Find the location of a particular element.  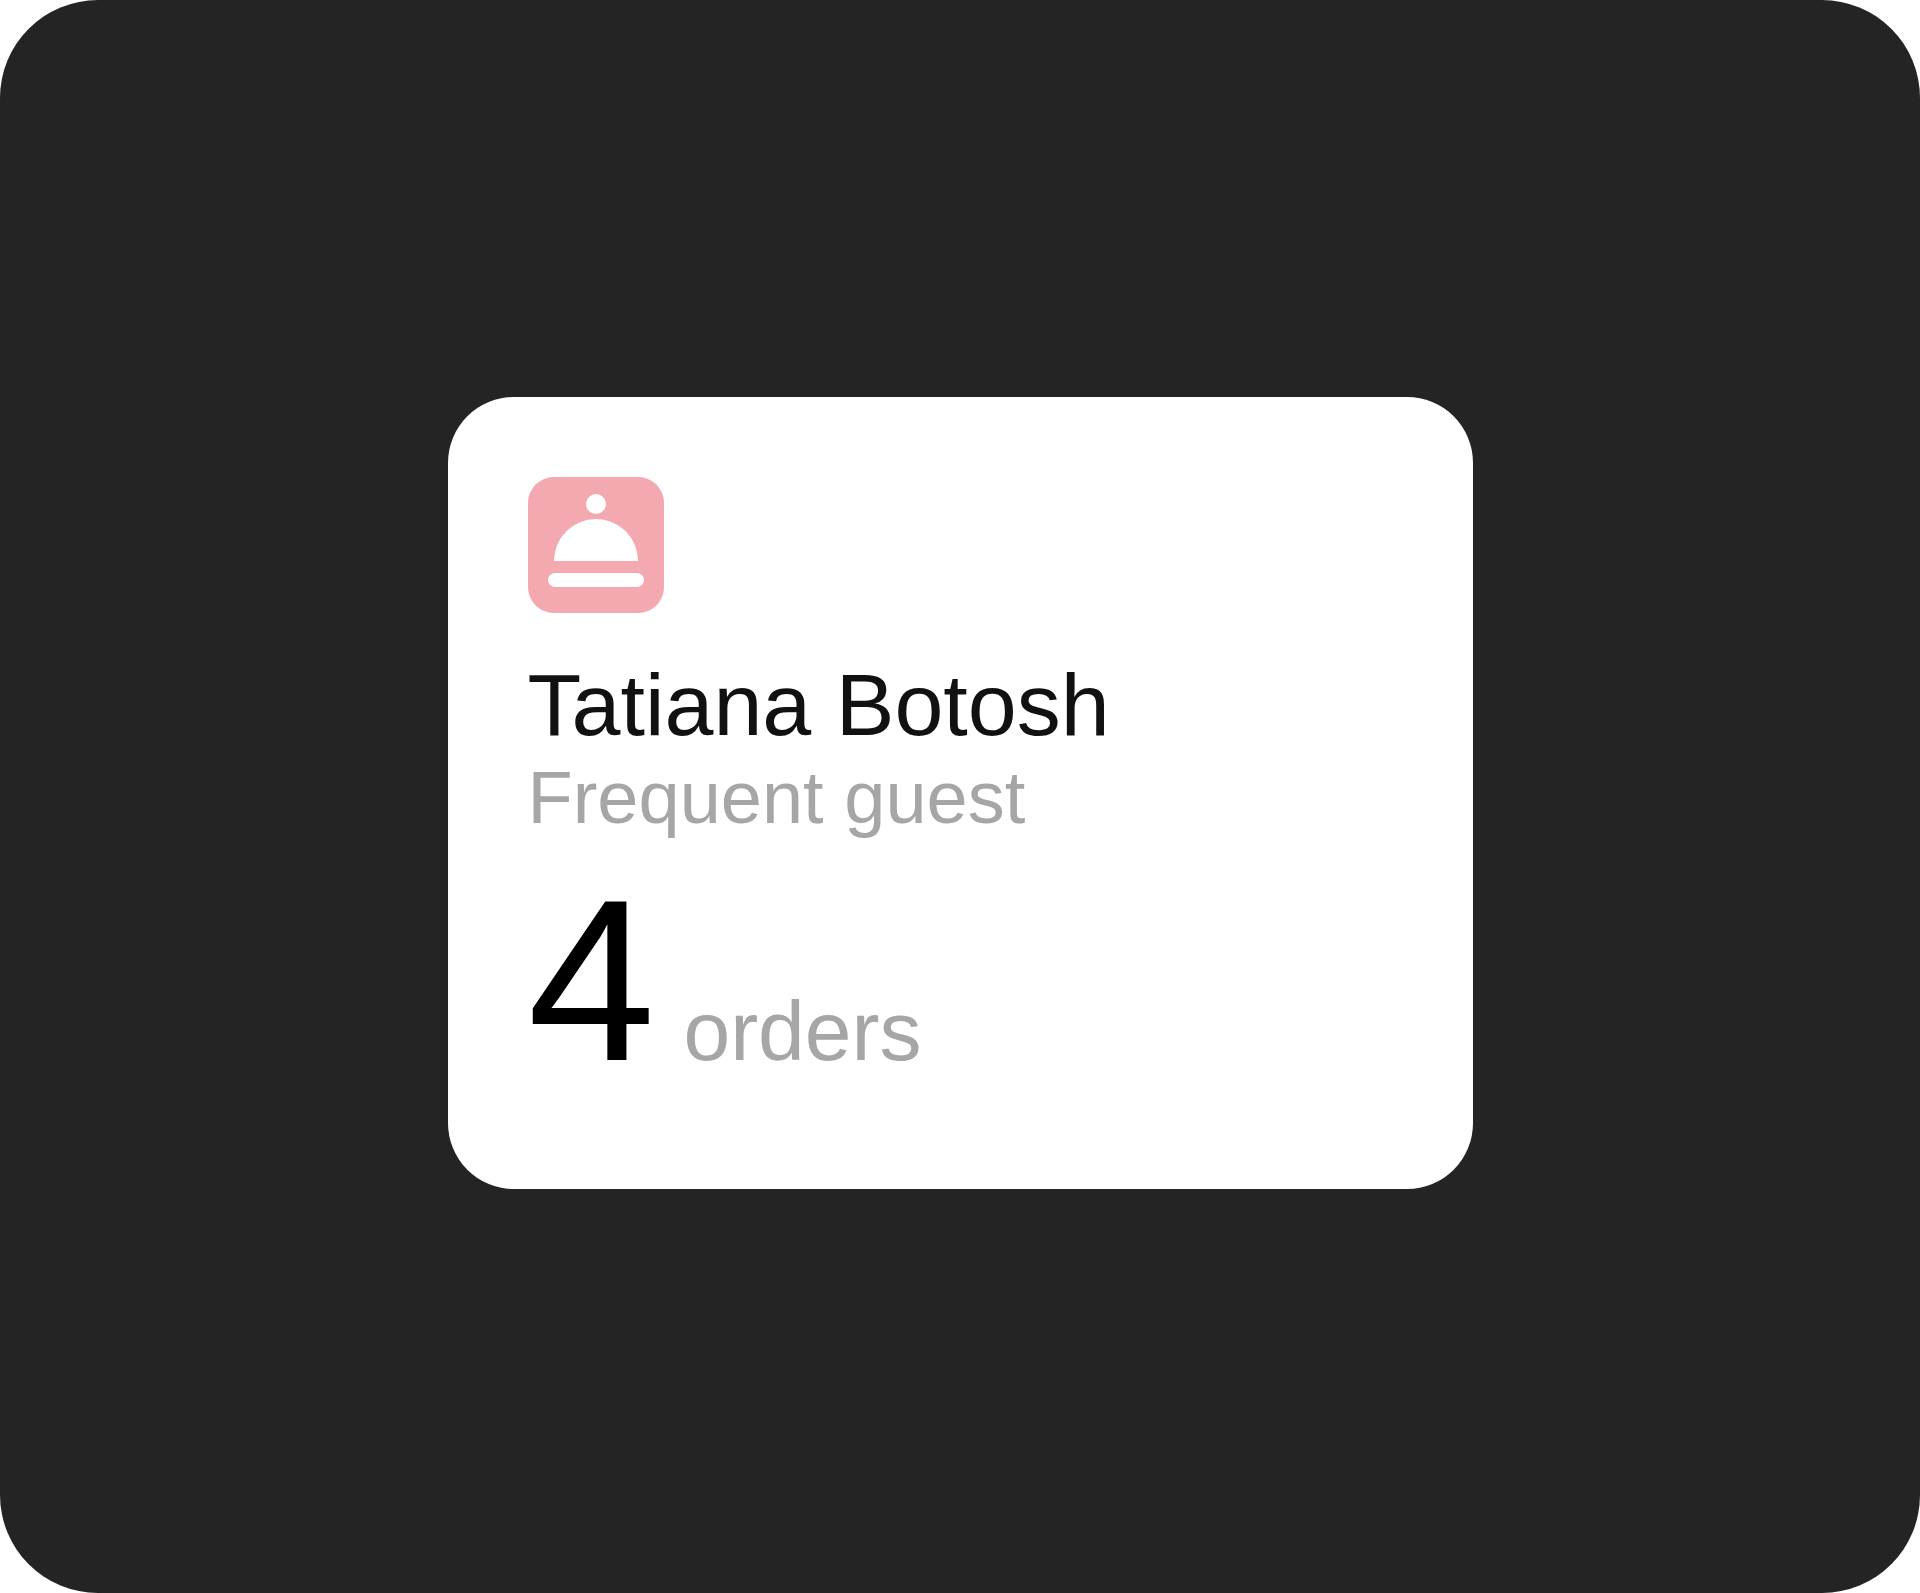

service-bell-icon is located at coordinates (595, 544).